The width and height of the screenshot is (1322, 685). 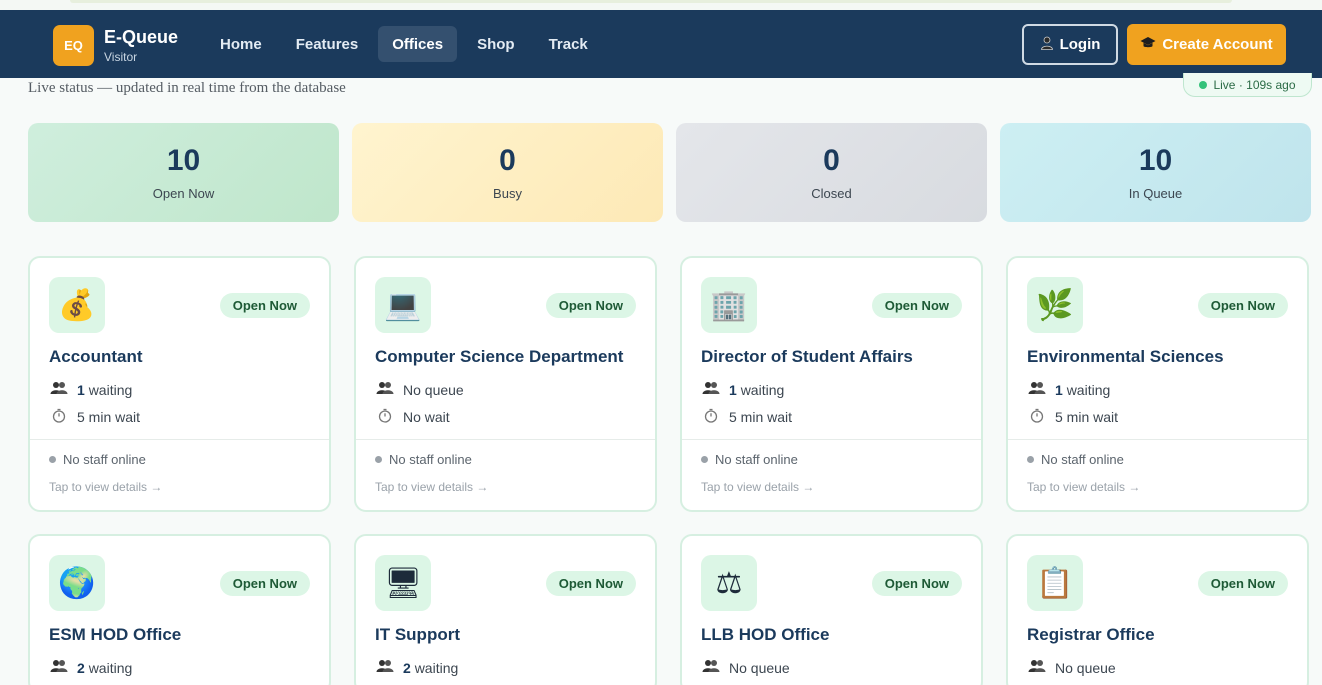 What do you see at coordinates (183, 172) in the screenshot?
I see `stat-open-now: 10 Open Now` at bounding box center [183, 172].